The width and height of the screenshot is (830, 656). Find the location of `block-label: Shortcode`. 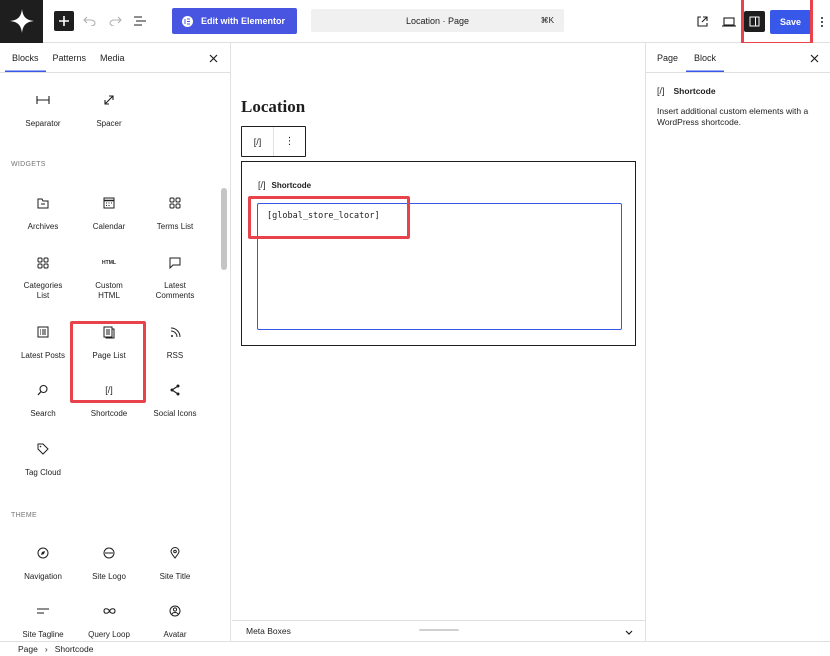

block-label: Shortcode is located at coordinates (109, 413).